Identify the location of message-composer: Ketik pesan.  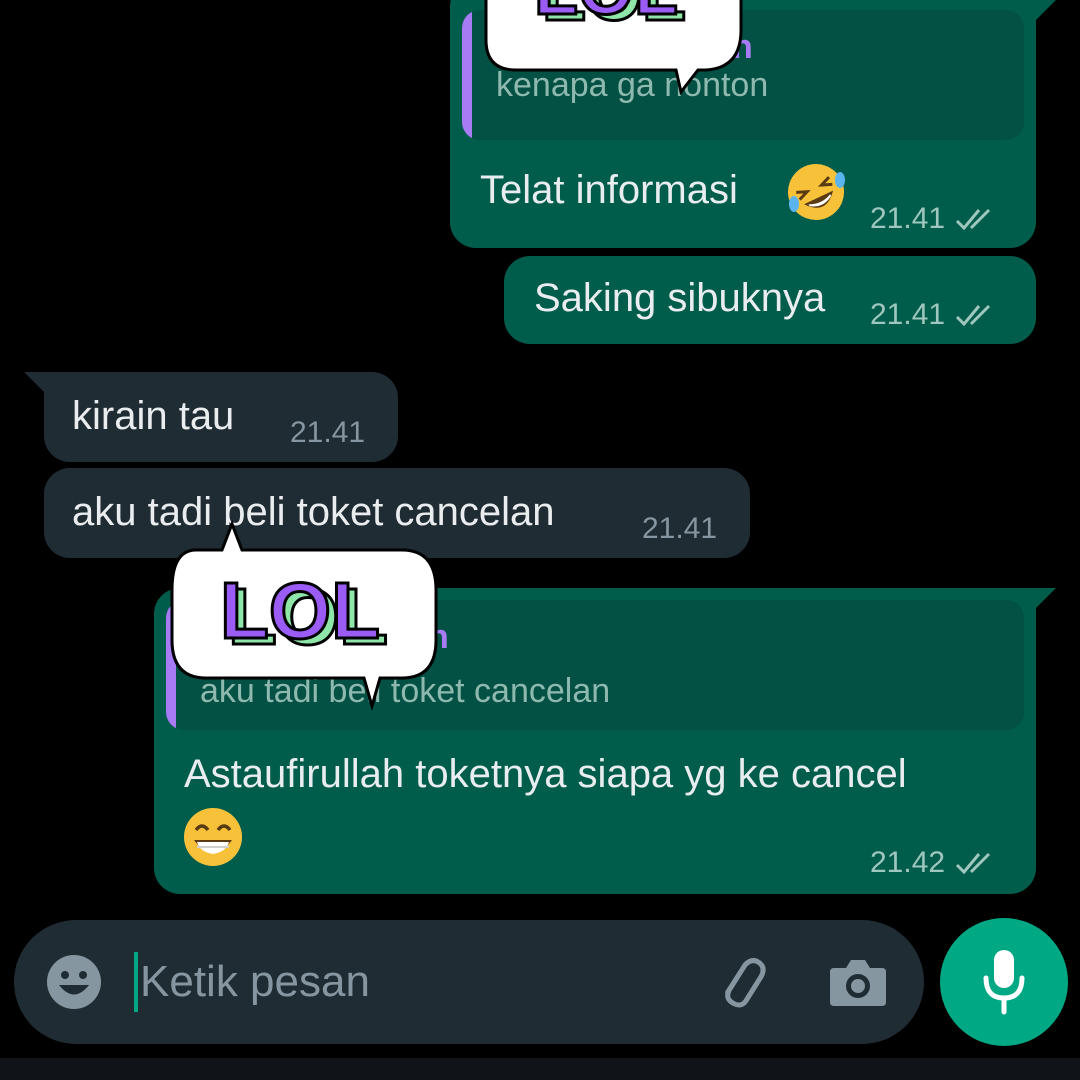
(469, 982).